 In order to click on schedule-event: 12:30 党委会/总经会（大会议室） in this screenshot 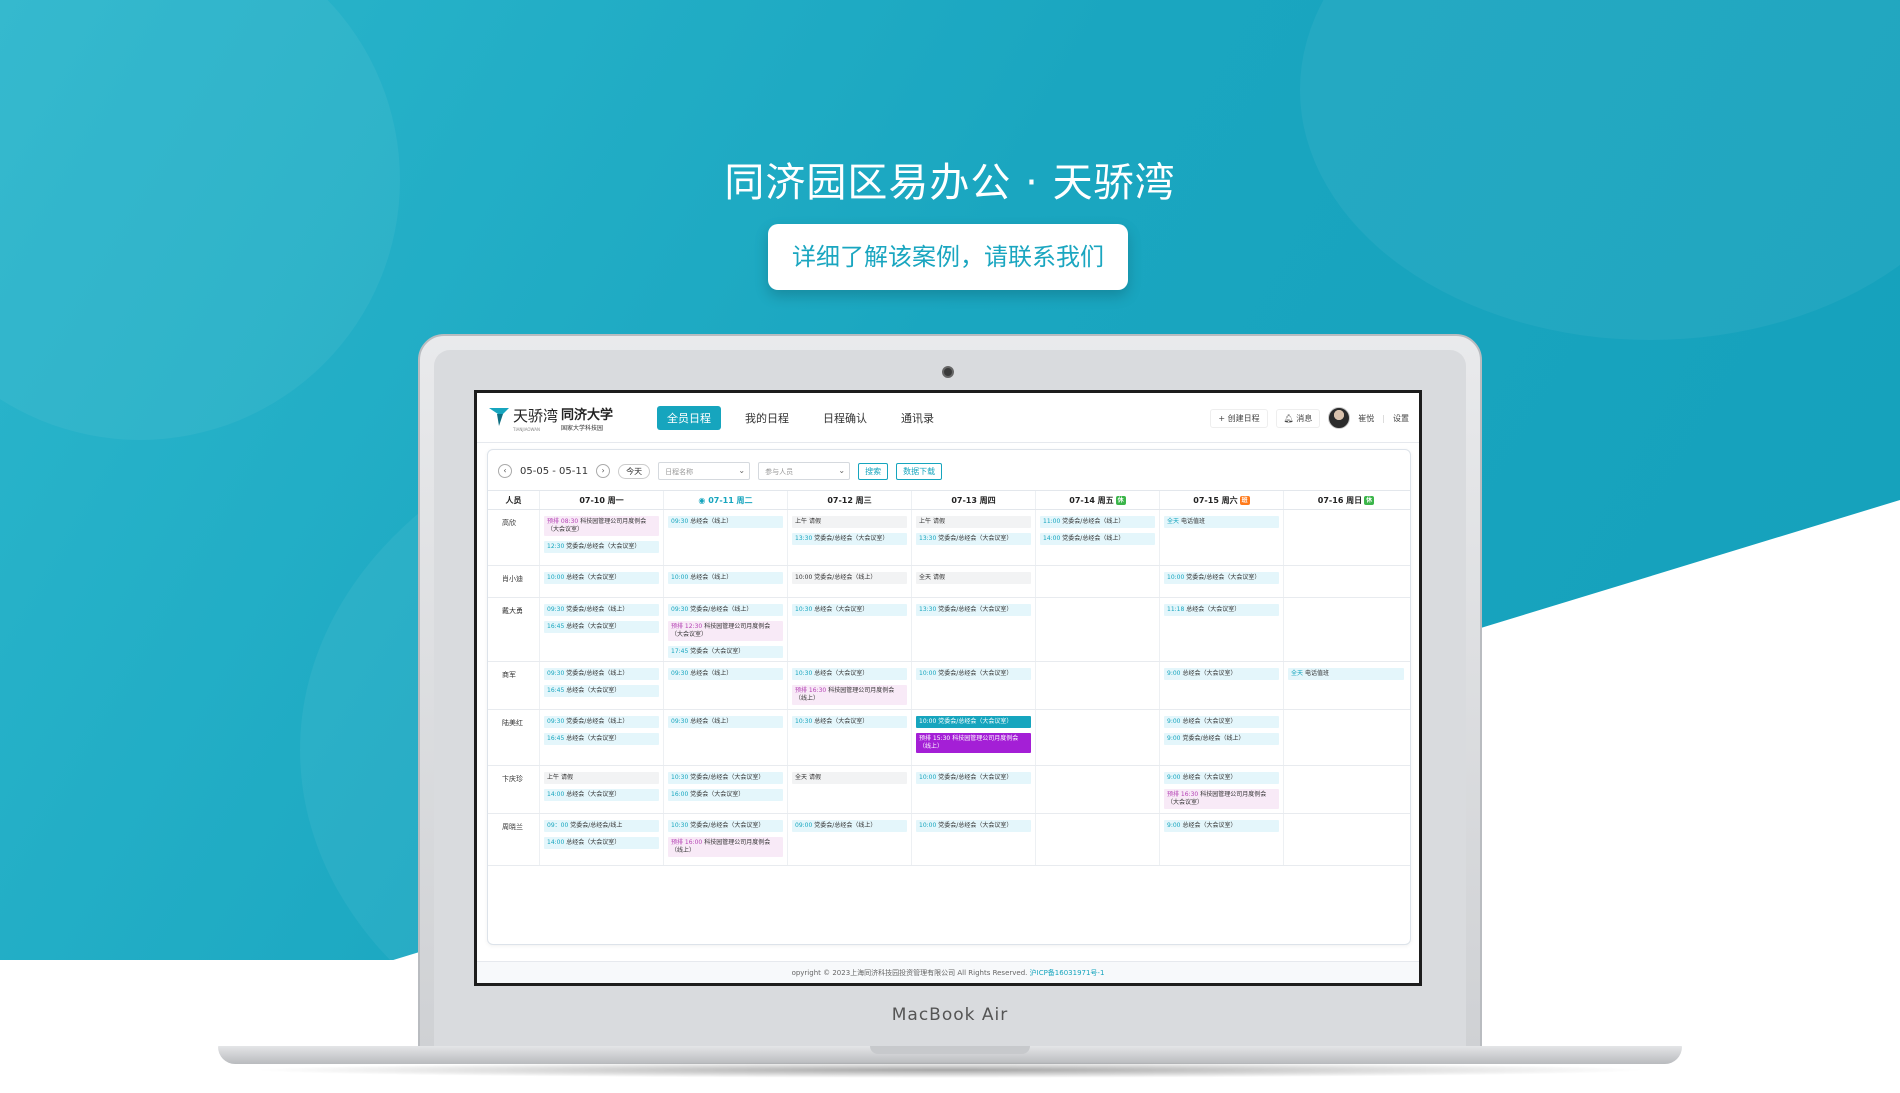, I will do `click(601, 547)`.